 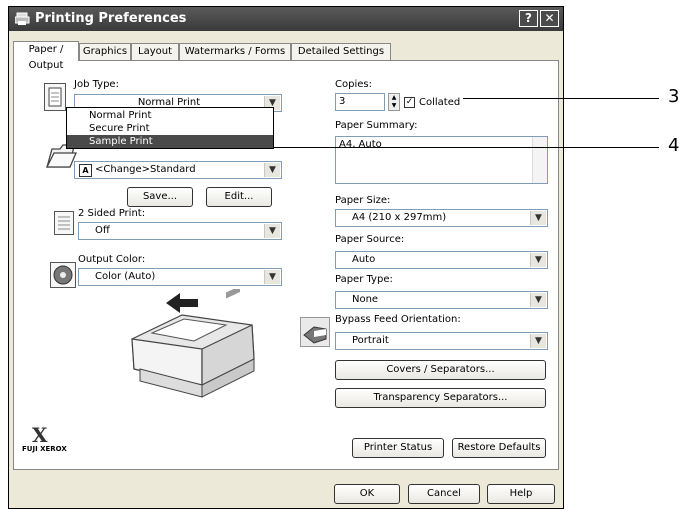 I want to click on tab-watermarks-forms: Watermarks / Forms, so click(x=235, y=51).